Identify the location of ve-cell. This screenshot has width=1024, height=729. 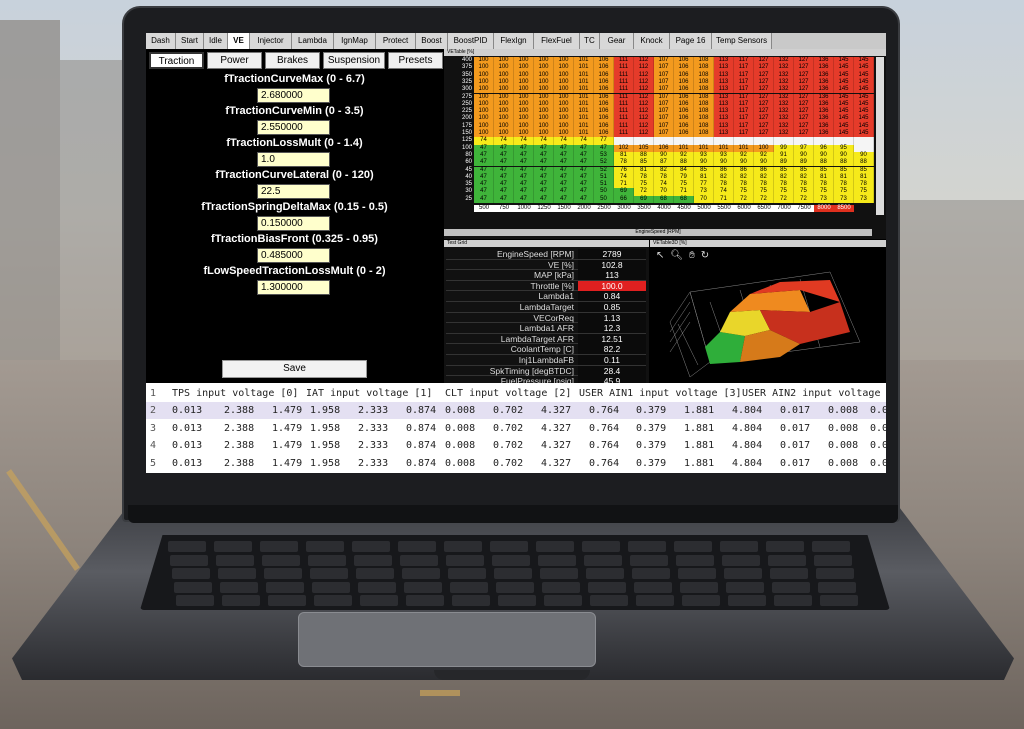
(624, 141).